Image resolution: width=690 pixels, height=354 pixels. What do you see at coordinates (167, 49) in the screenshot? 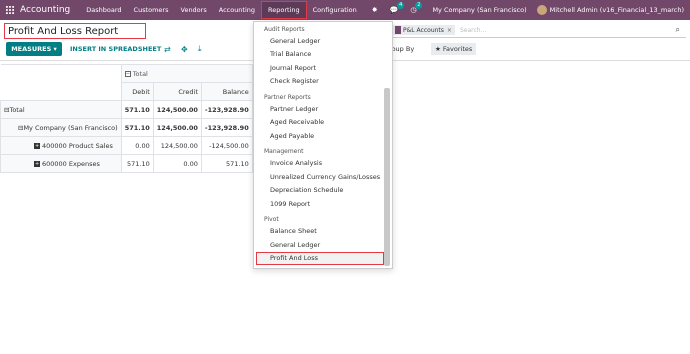
I see `flip-axis-icon: ⇄` at bounding box center [167, 49].